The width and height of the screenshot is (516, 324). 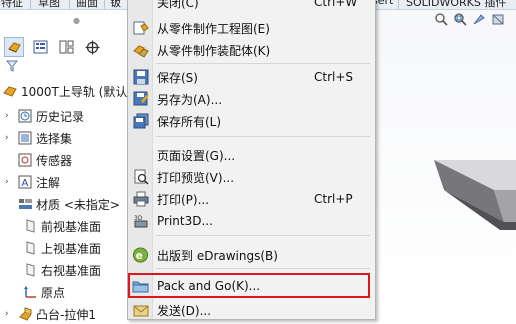 What do you see at coordinates (251, 199) in the screenshot?
I see `menu-item-print: 打印(P)... Ctrl+P` at bounding box center [251, 199].